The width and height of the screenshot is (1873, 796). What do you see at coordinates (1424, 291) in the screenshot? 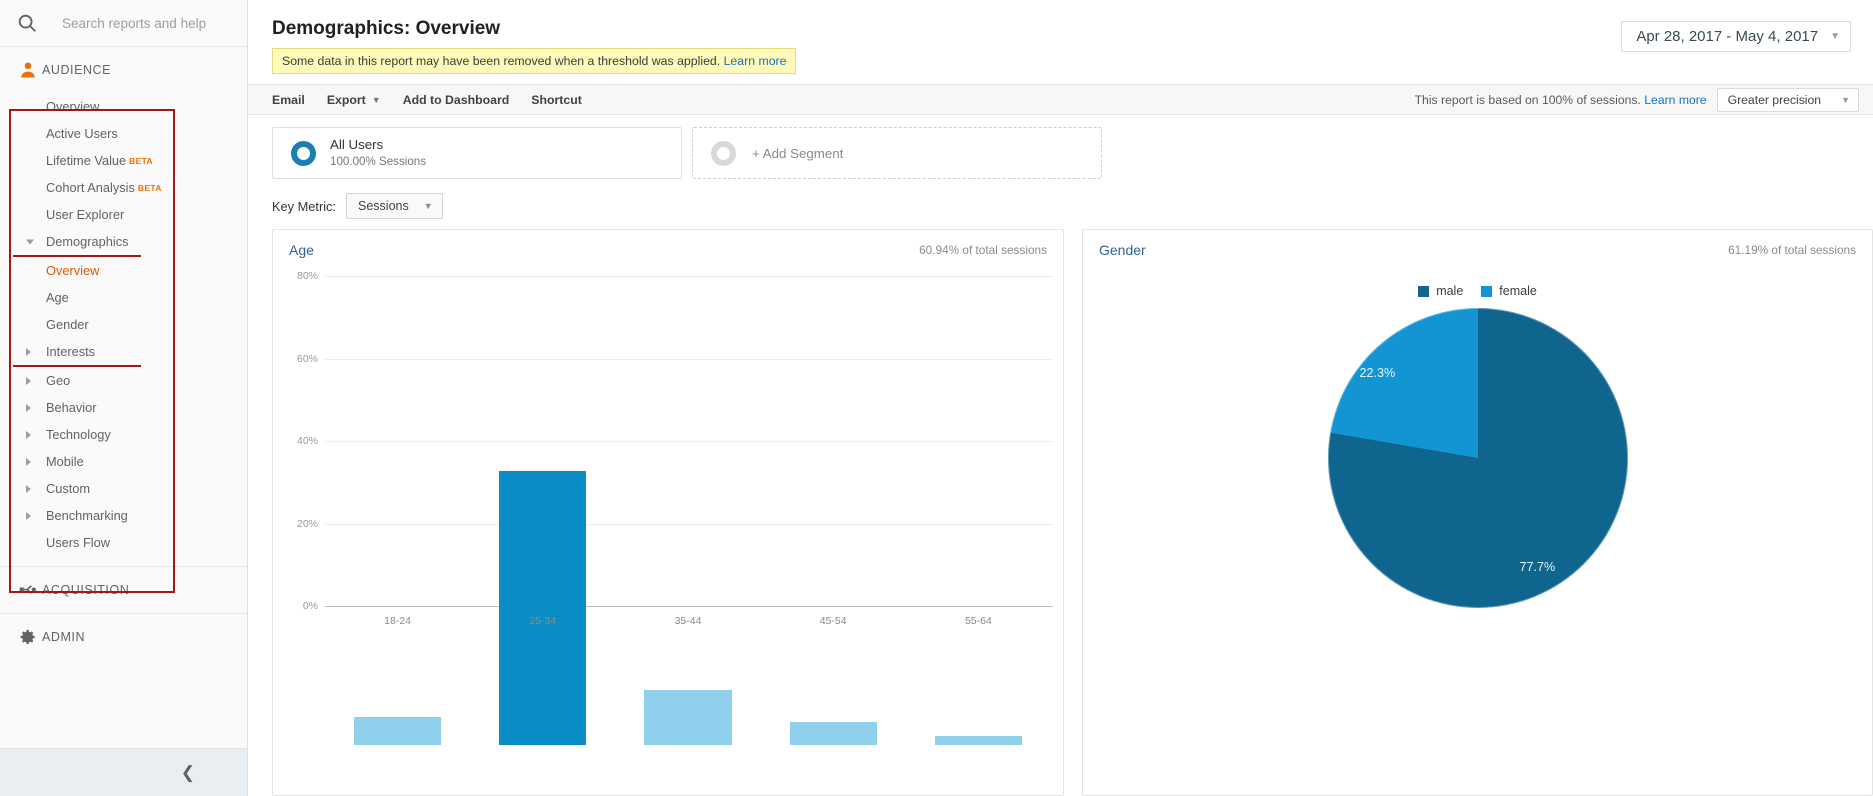
I see `legend-swatch-male` at bounding box center [1424, 291].